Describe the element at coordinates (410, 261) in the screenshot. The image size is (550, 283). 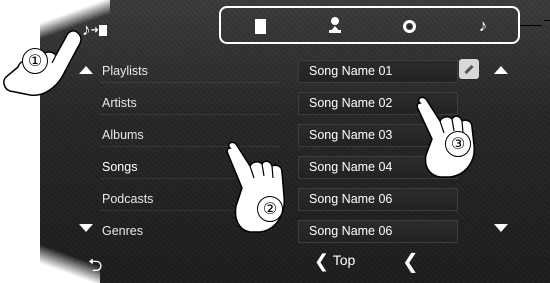
I see `previous-level-button: ❮` at that location.